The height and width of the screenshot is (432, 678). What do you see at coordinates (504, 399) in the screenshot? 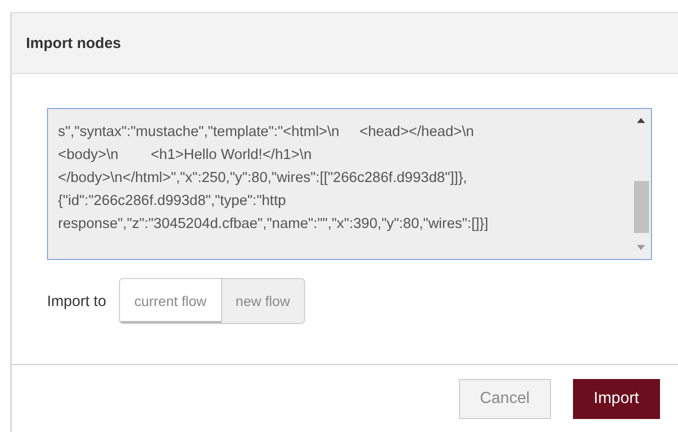
I see `cancel-button: Cancel` at bounding box center [504, 399].